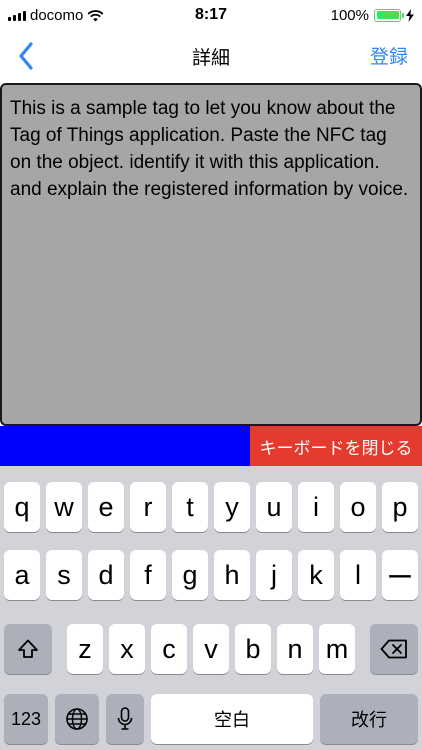 Image resolution: width=422 pixels, height=750 pixels. What do you see at coordinates (64, 507) in the screenshot?
I see `key-w: w` at bounding box center [64, 507].